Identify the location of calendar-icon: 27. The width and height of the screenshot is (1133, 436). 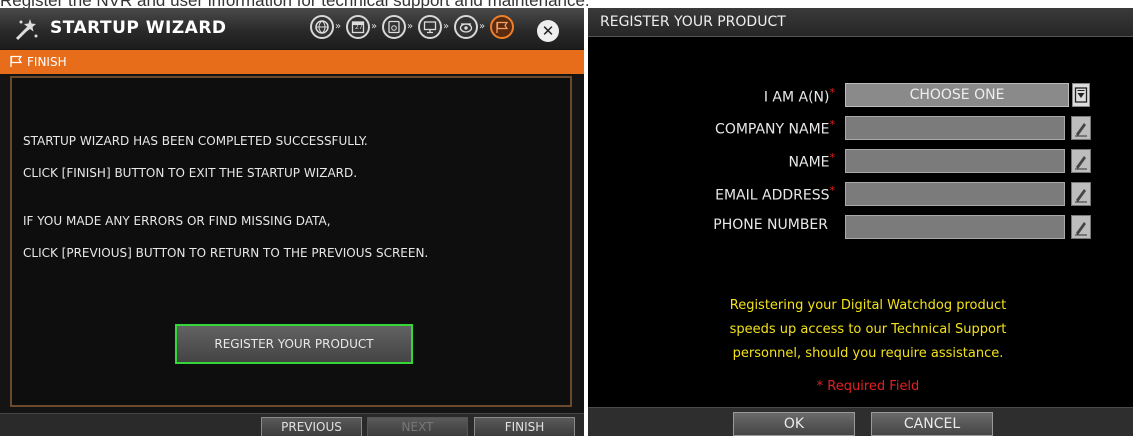
(358, 27).